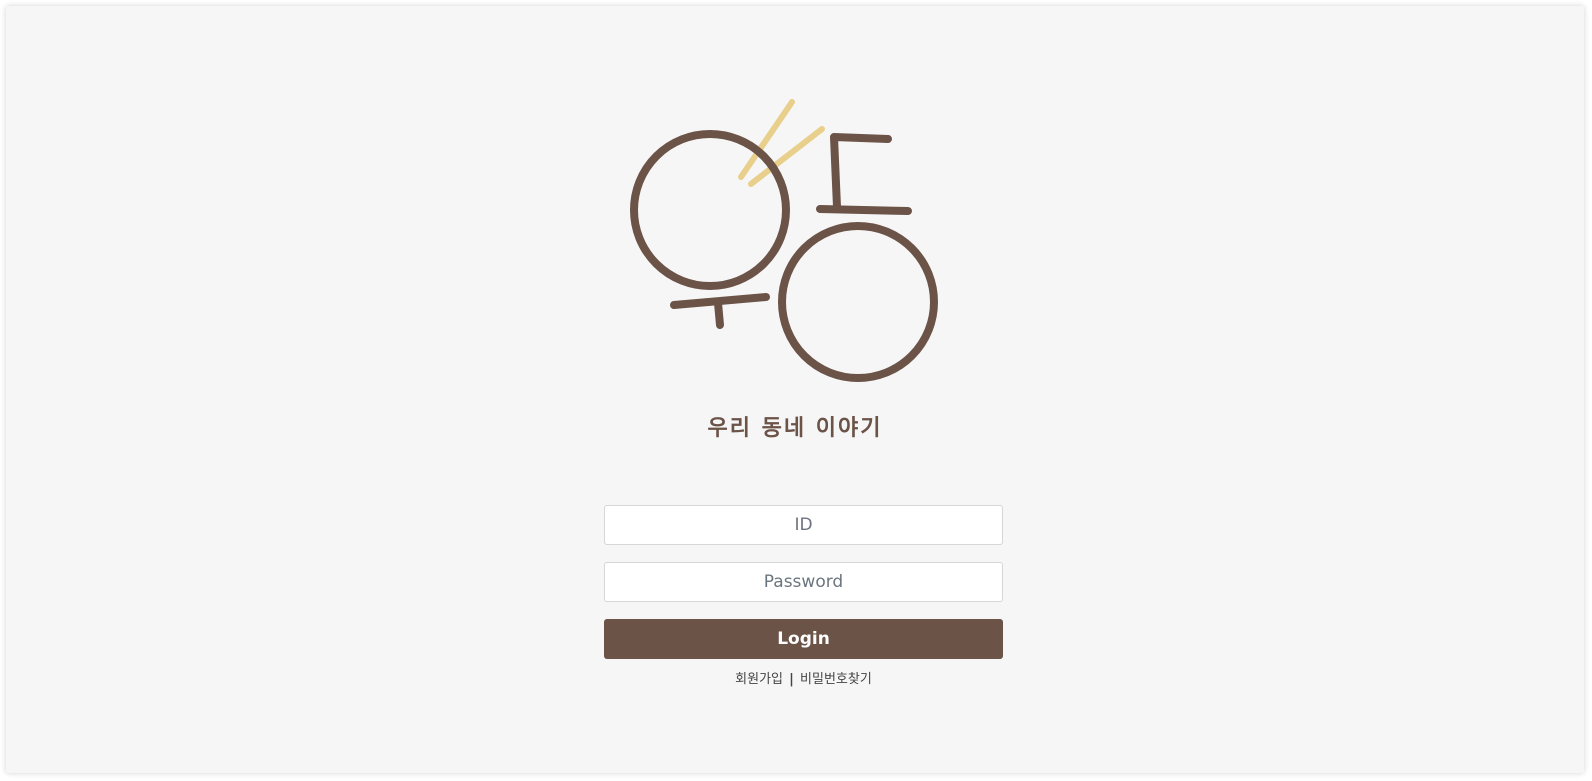  I want to click on logo-bar-right, so click(864, 210).